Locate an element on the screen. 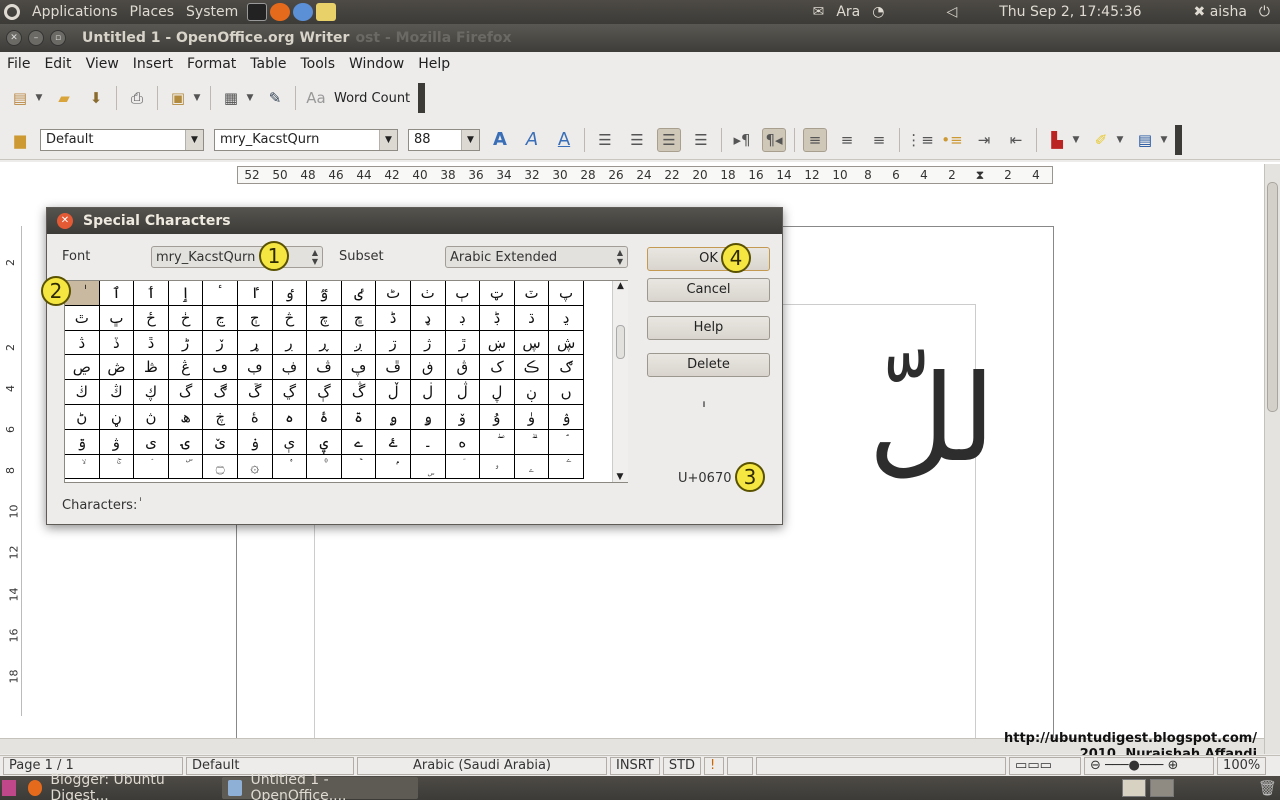  scroll-up-icon: ▲ is located at coordinates (620, 286).